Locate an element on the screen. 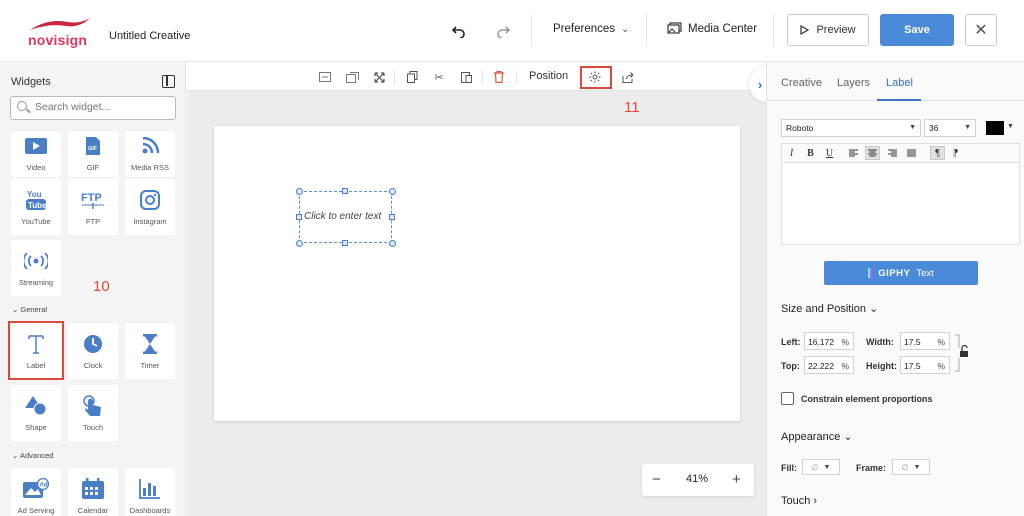 The height and width of the screenshot is (516, 1024). widget-tile-touch: Touch is located at coordinates (93, 413).